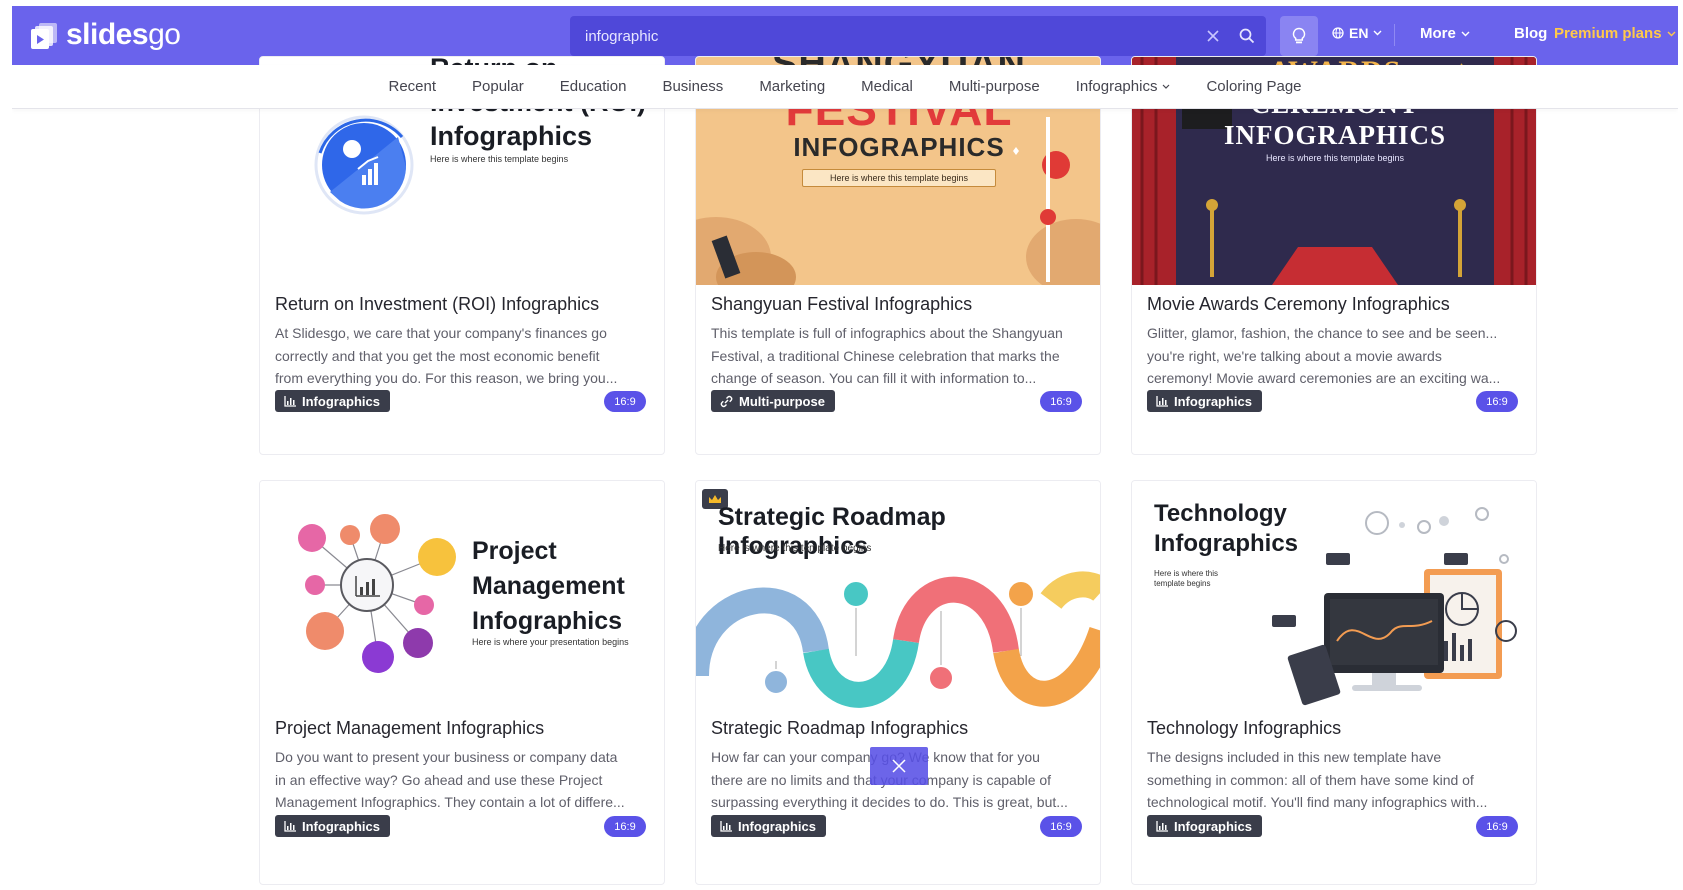  What do you see at coordinates (792, 86) in the screenshot?
I see `category-marketing: Marketing` at bounding box center [792, 86].